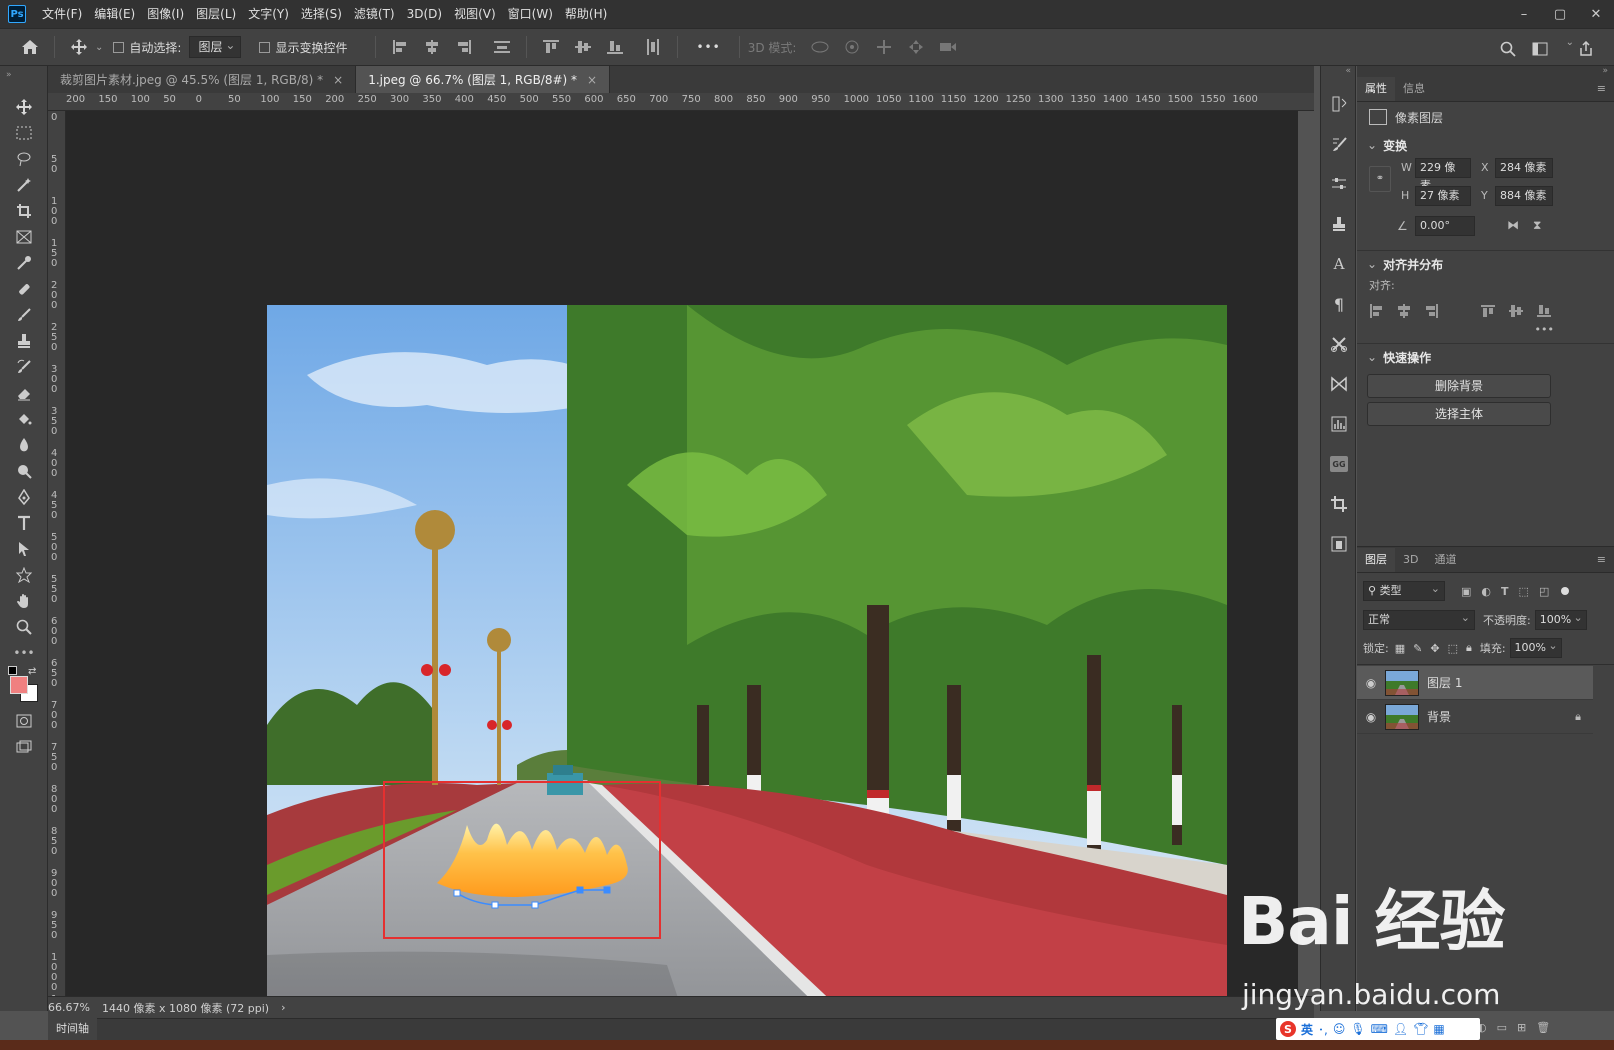 The height and width of the screenshot is (1050, 1614). I want to click on transform-section-header: ⌄ 变换, so click(1485, 145).